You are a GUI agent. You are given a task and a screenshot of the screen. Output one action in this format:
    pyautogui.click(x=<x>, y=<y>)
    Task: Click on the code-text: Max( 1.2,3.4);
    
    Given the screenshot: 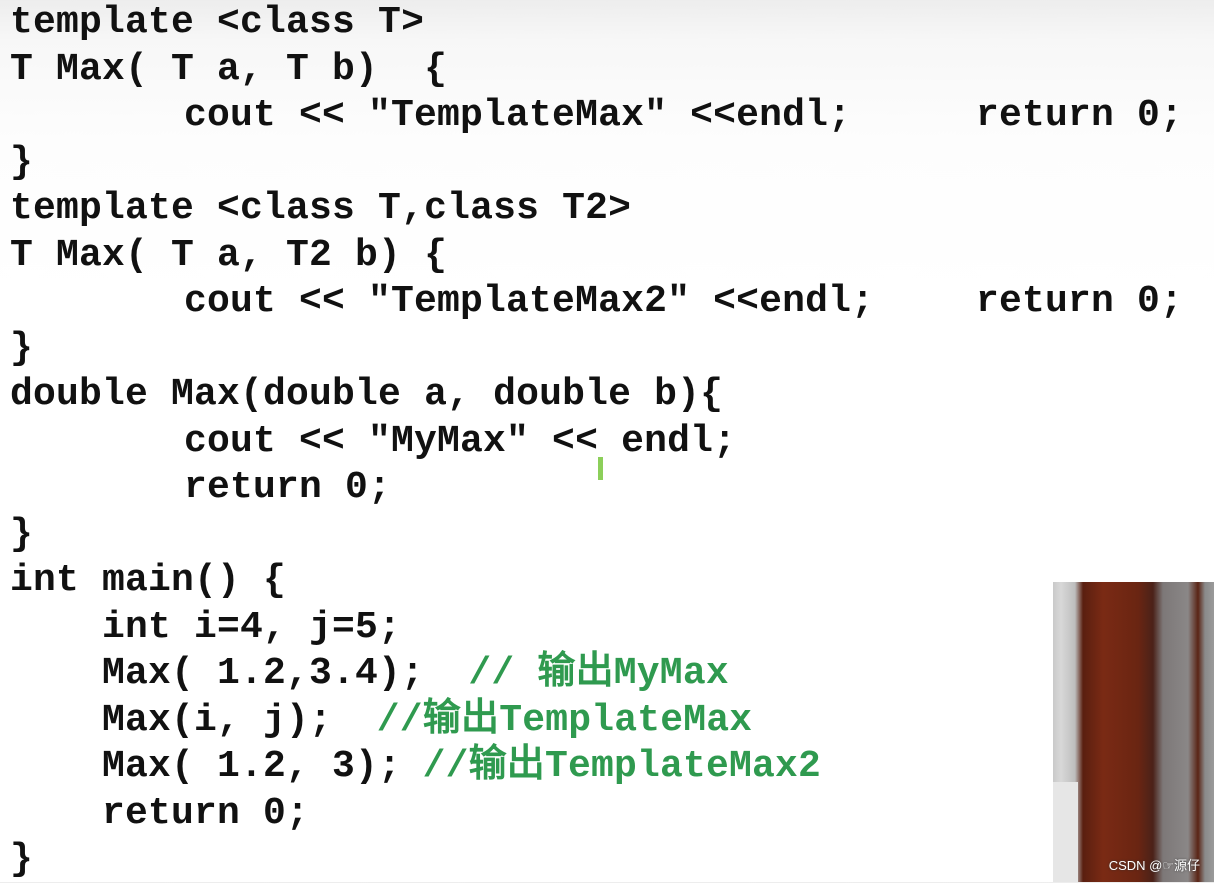 What is the action you would take?
    pyautogui.click(x=286, y=673)
    